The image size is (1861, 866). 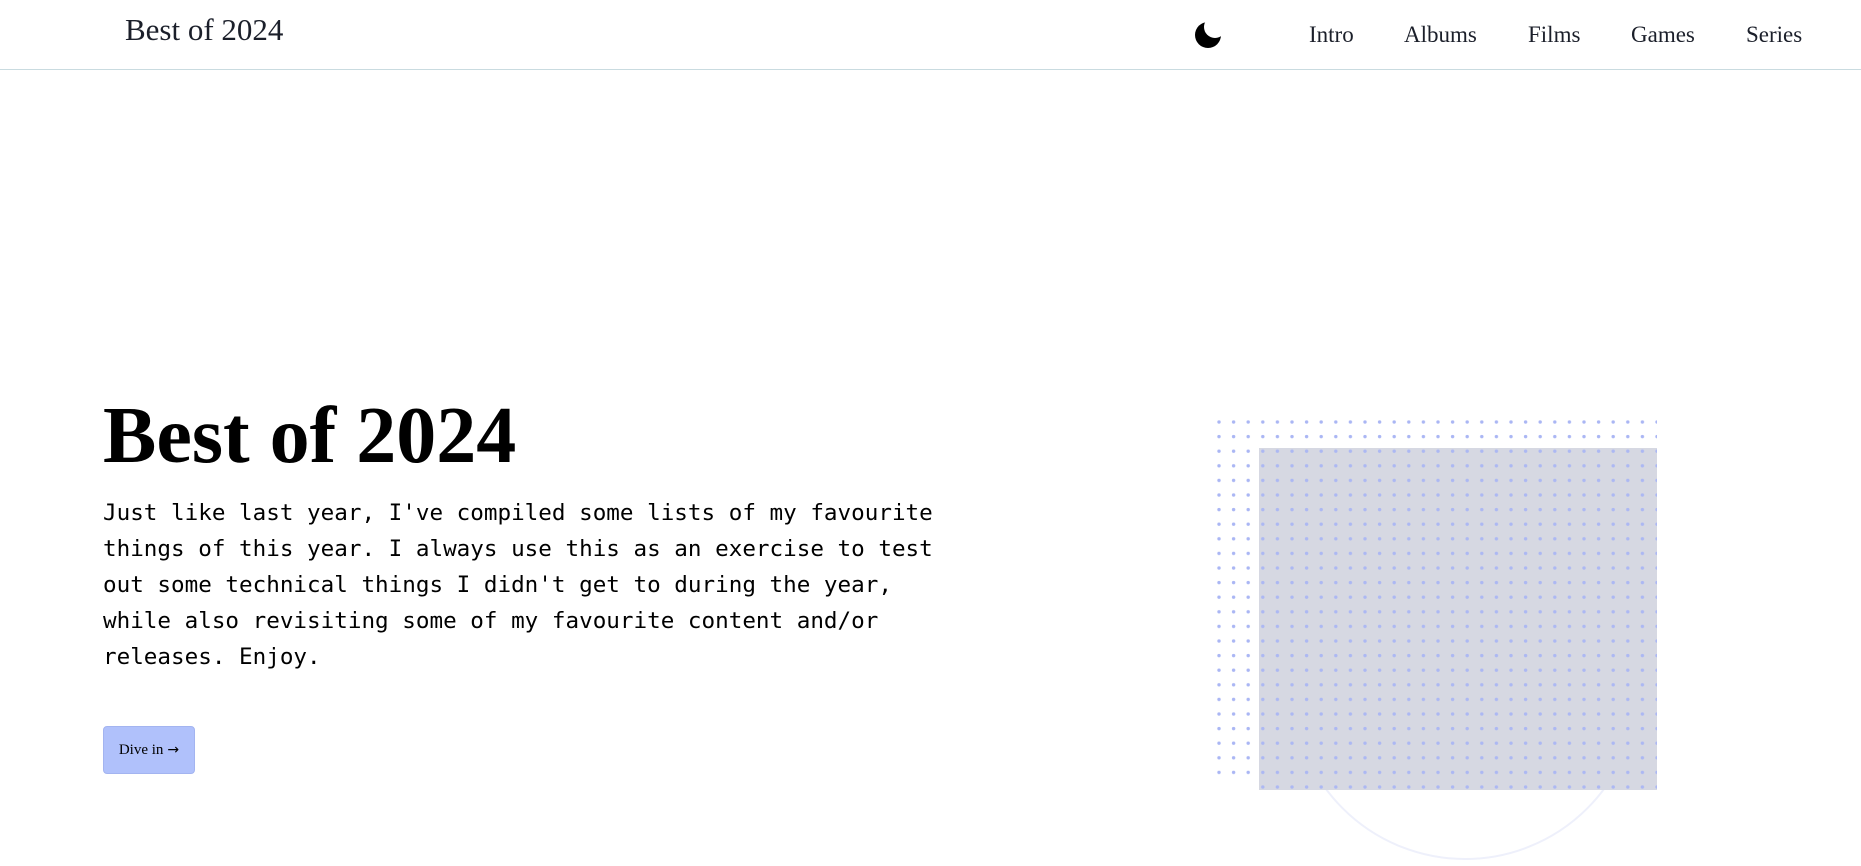 What do you see at coordinates (1331, 35) in the screenshot?
I see `nav-link-intro: Intro` at bounding box center [1331, 35].